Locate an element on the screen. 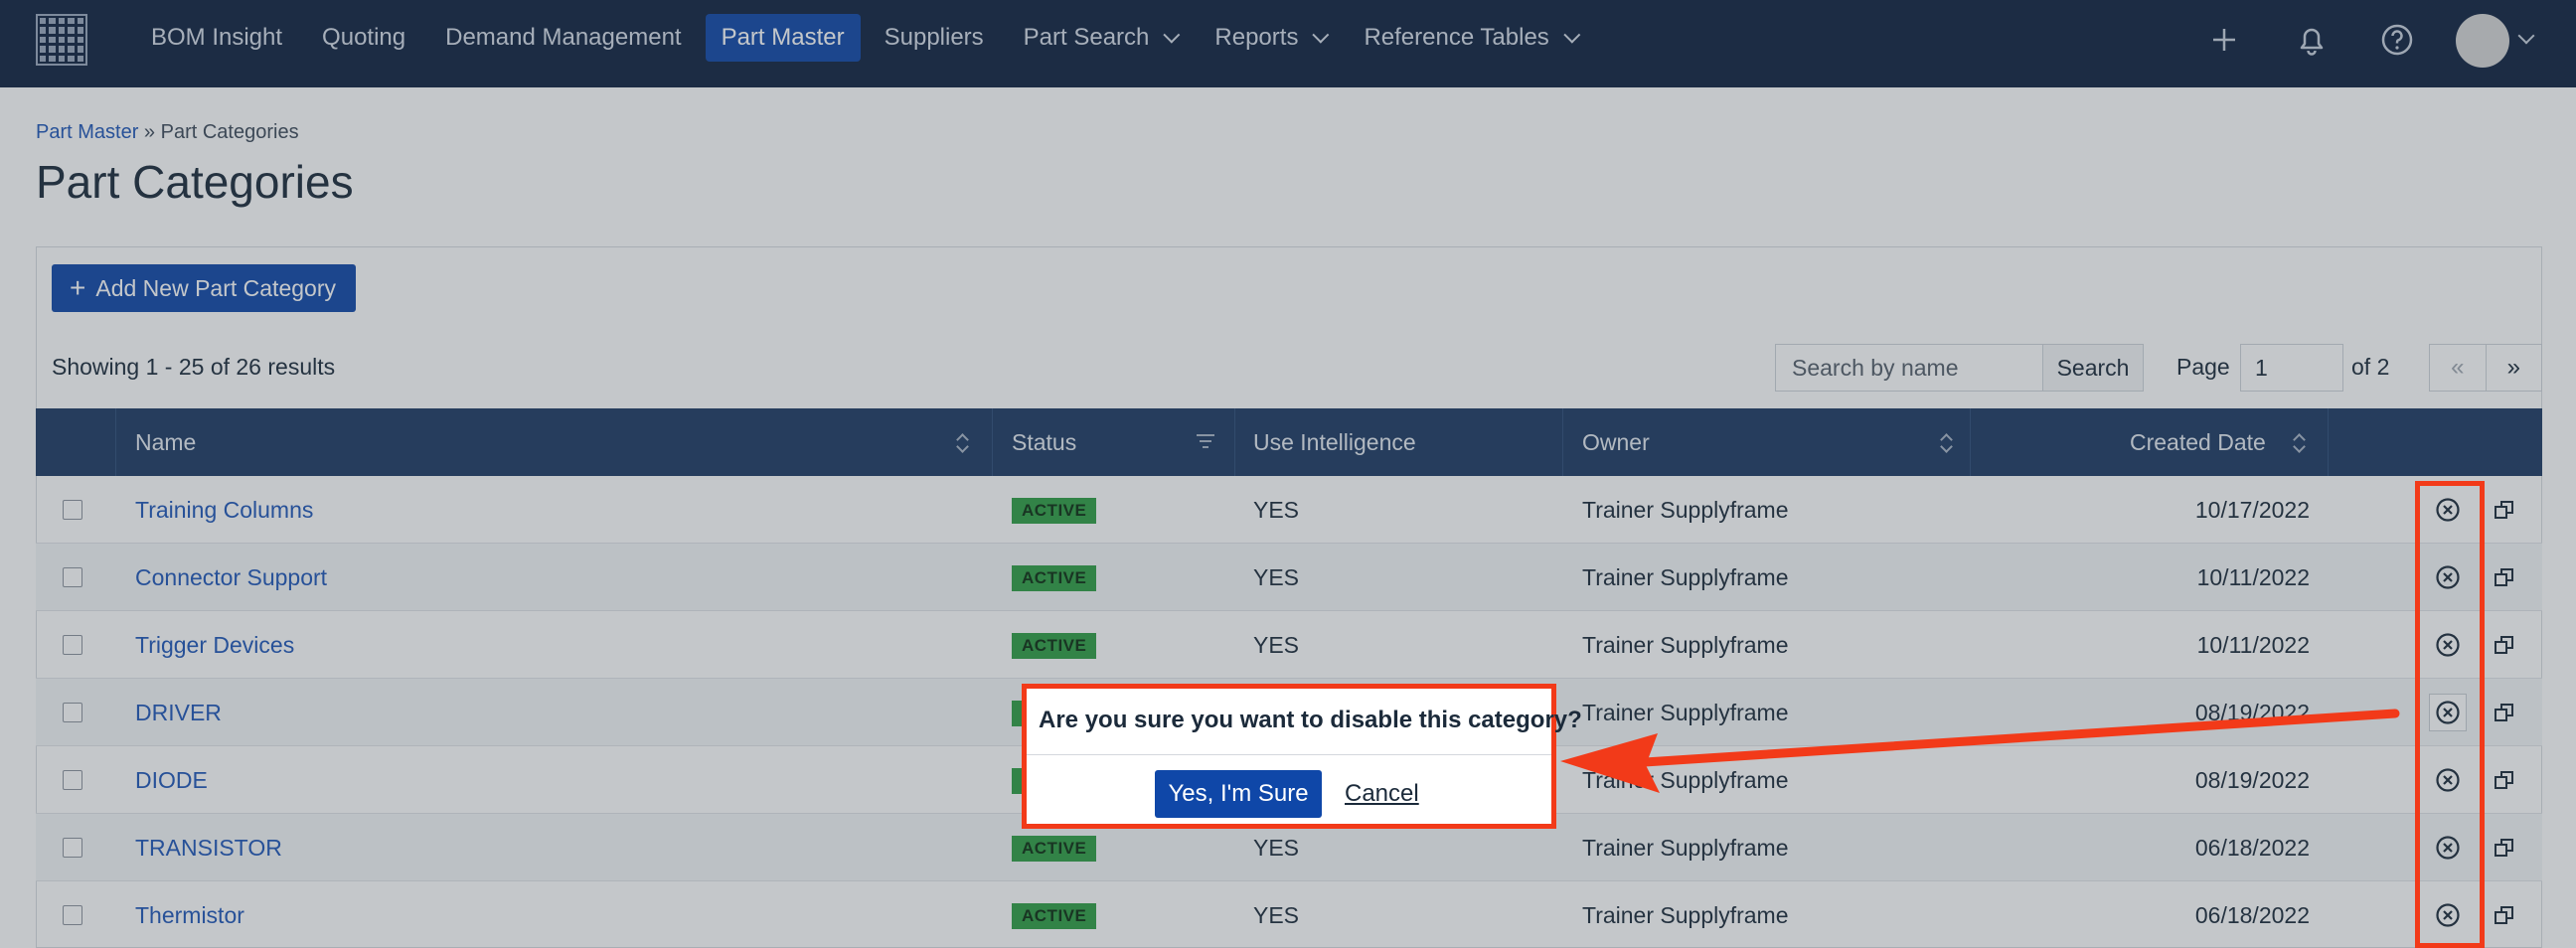  avatar is located at coordinates (2482, 41).